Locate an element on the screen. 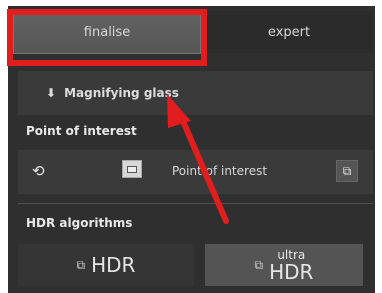 The width and height of the screenshot is (382, 293). tab-finalise-label: finalise is located at coordinates (107, 32).